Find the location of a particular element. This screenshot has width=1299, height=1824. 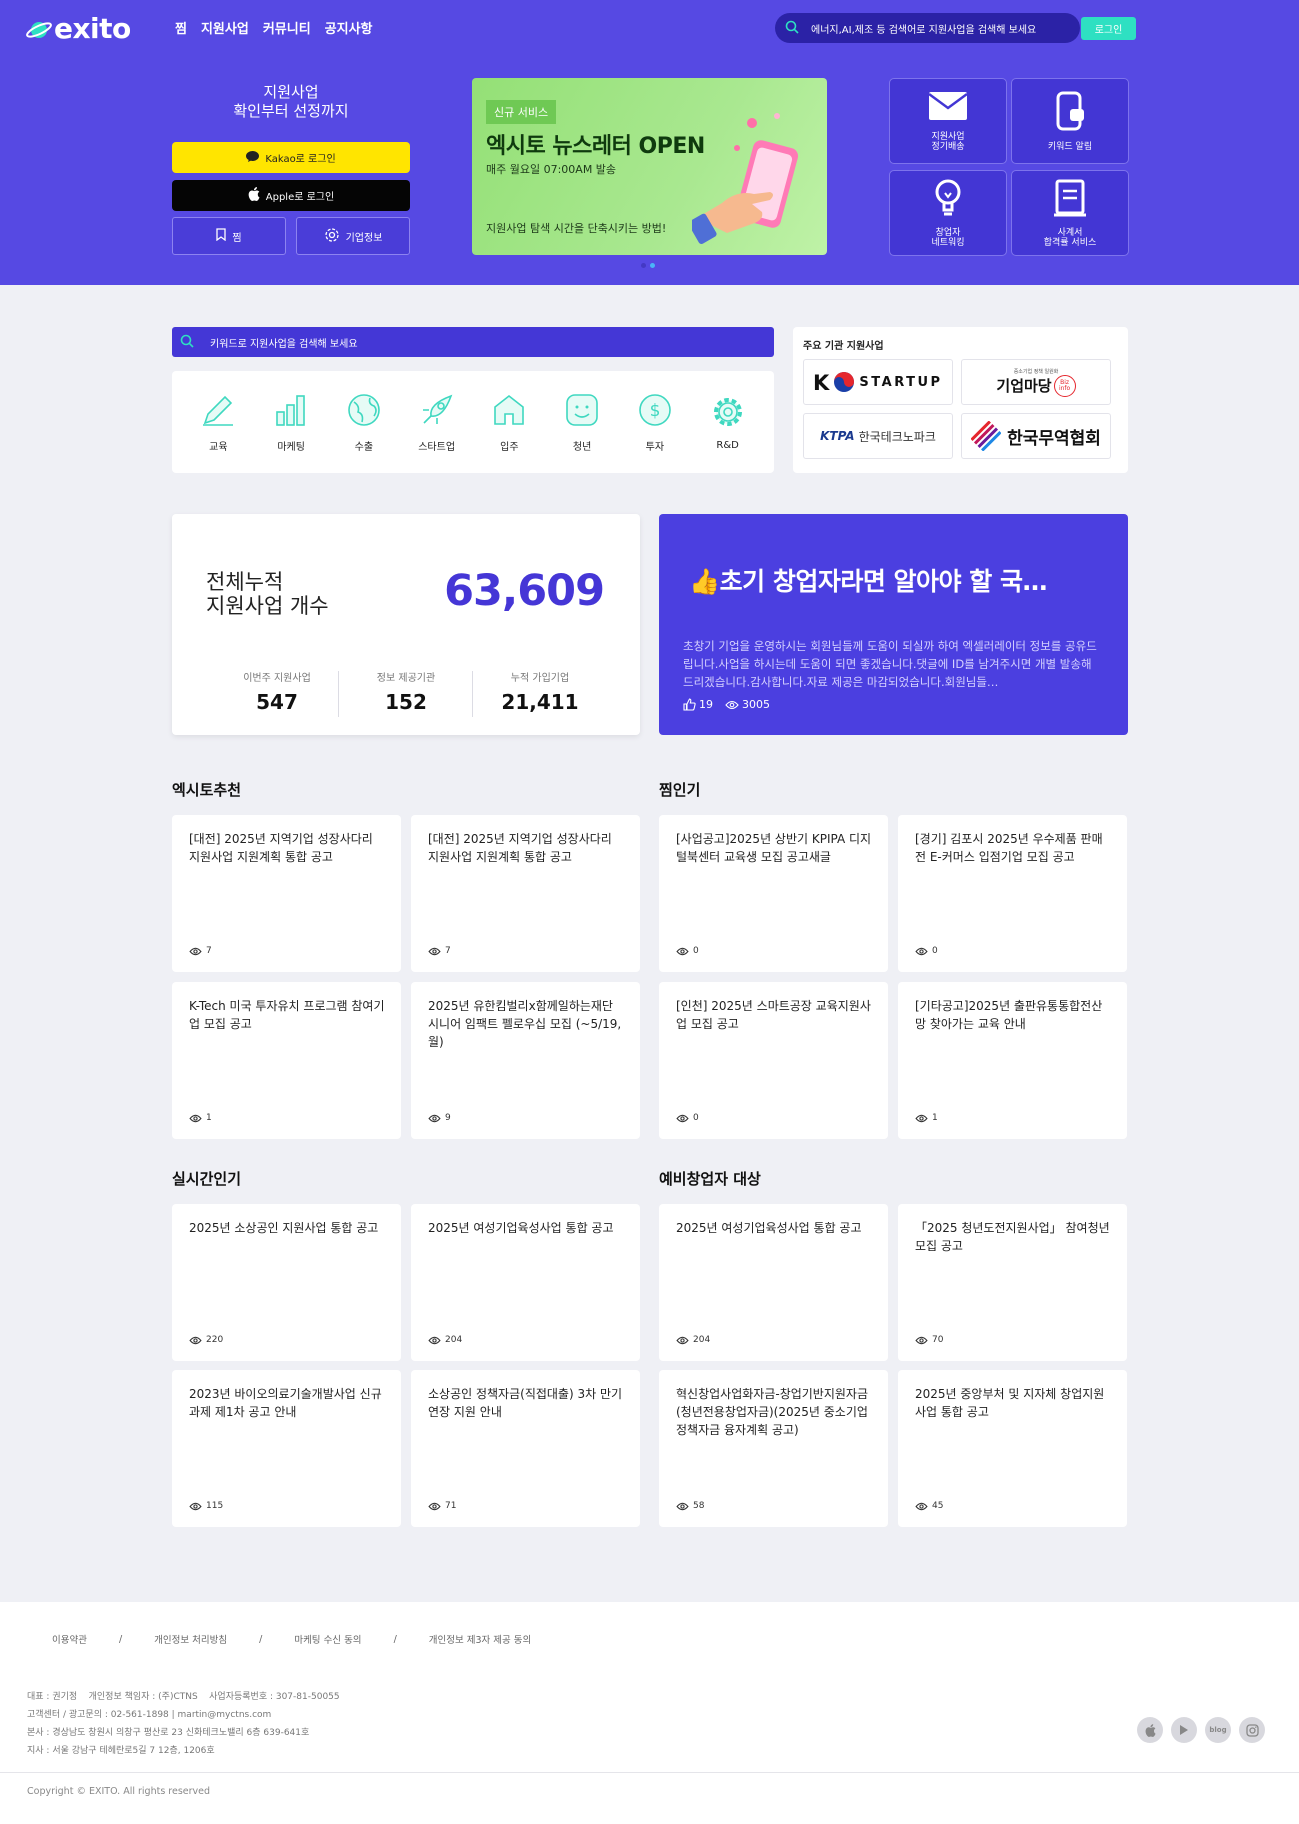

kakao-label: Kakao로 로그인 is located at coordinates (300, 159).